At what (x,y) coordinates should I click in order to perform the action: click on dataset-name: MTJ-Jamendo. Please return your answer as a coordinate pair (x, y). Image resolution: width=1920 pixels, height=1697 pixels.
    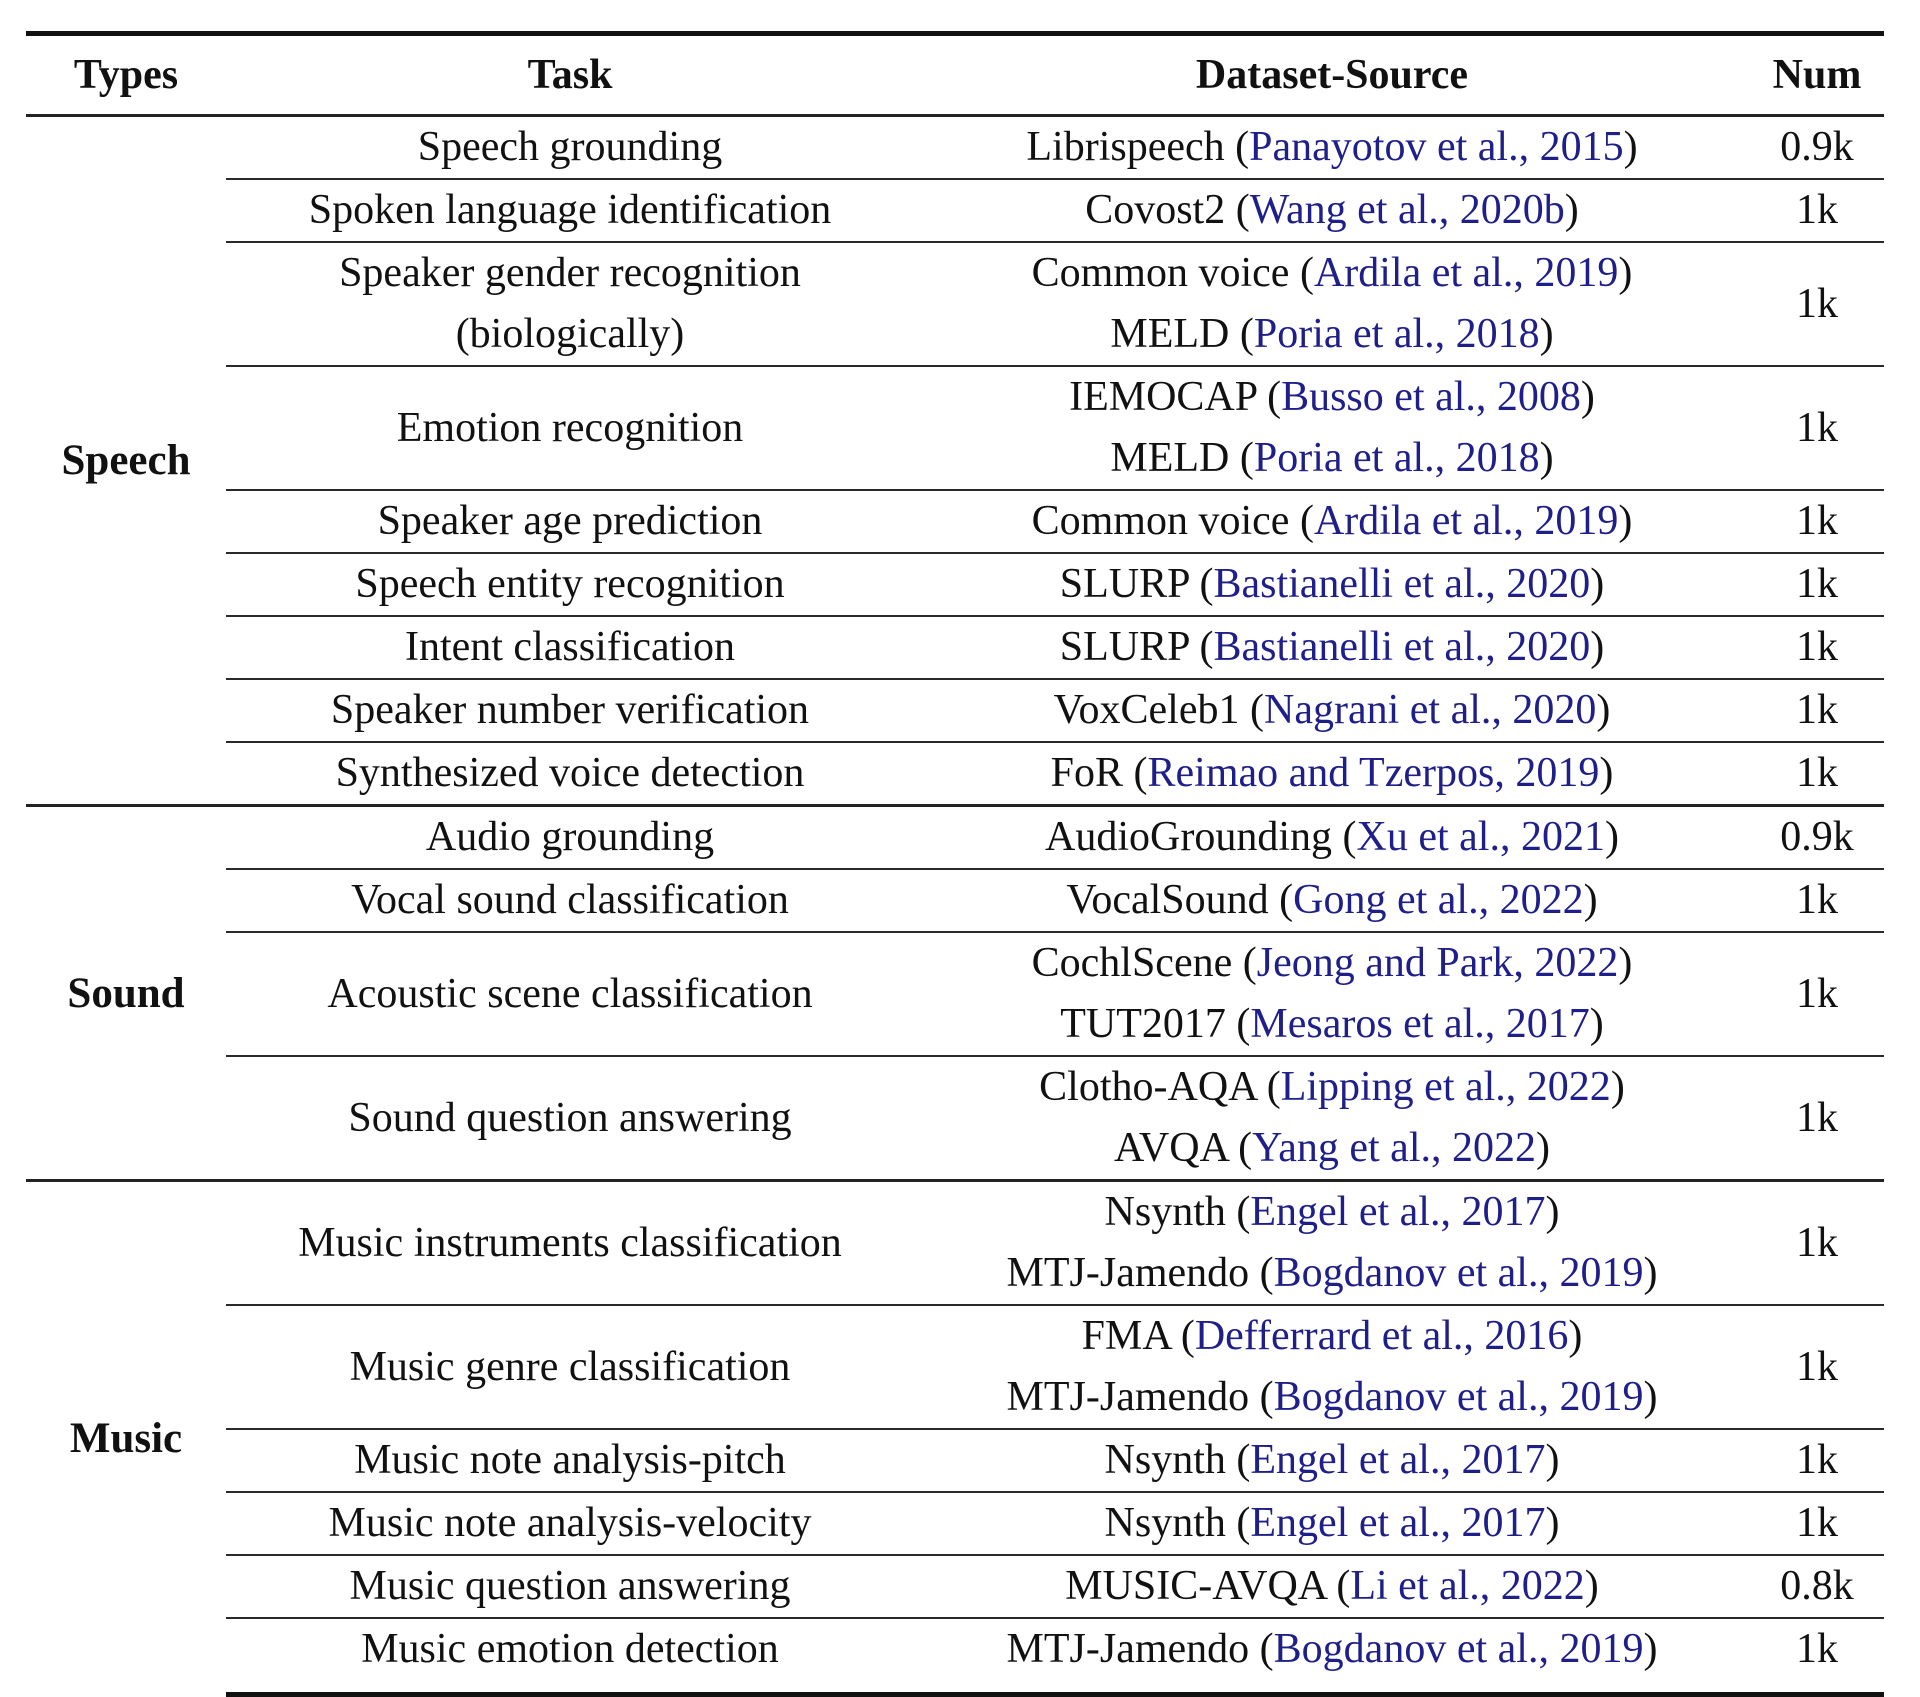
    Looking at the image, I should click on (1128, 1397).